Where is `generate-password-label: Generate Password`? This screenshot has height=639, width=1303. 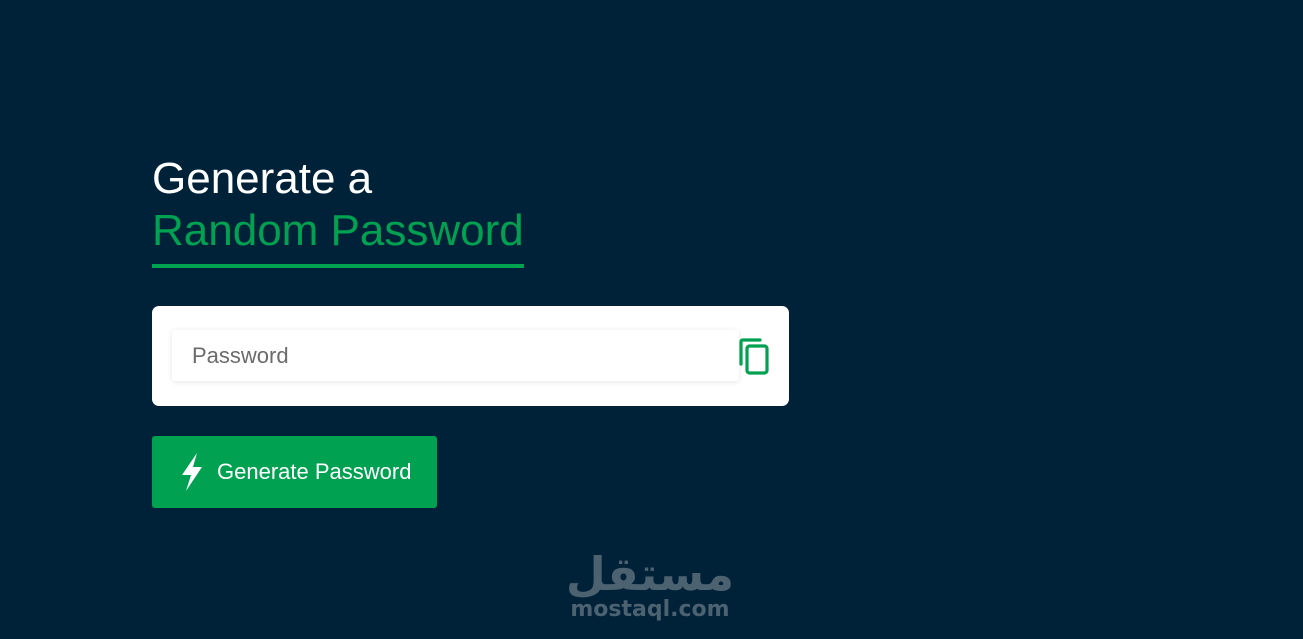
generate-password-label: Generate Password is located at coordinates (314, 471).